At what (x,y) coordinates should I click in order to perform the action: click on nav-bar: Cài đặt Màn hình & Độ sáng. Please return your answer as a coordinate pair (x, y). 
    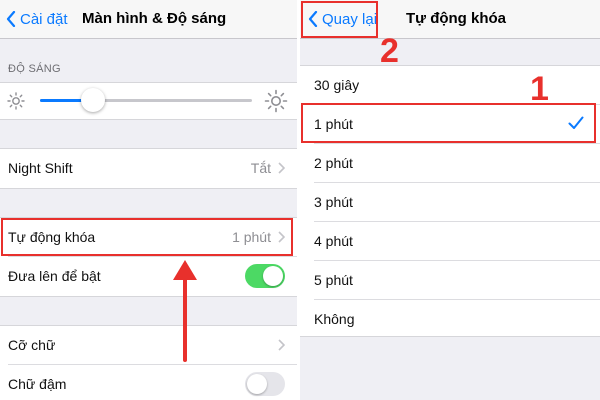
    Looking at the image, I should click on (148, 19).